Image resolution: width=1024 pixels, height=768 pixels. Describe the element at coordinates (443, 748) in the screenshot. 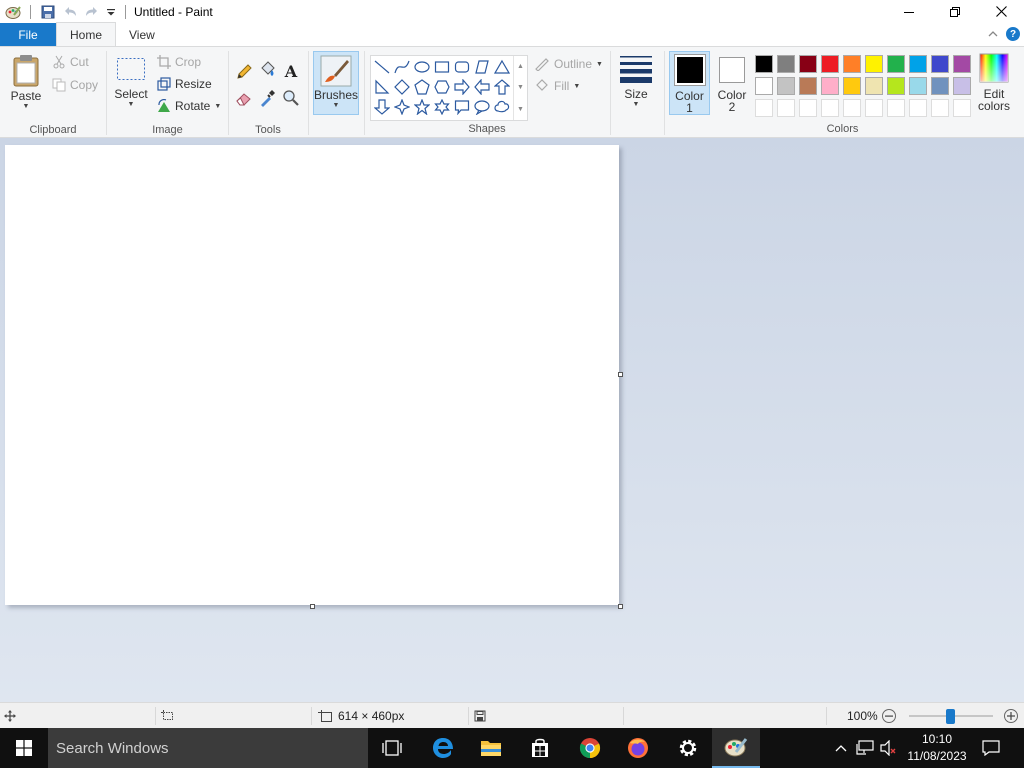

I see `edge-browser-icon` at that location.